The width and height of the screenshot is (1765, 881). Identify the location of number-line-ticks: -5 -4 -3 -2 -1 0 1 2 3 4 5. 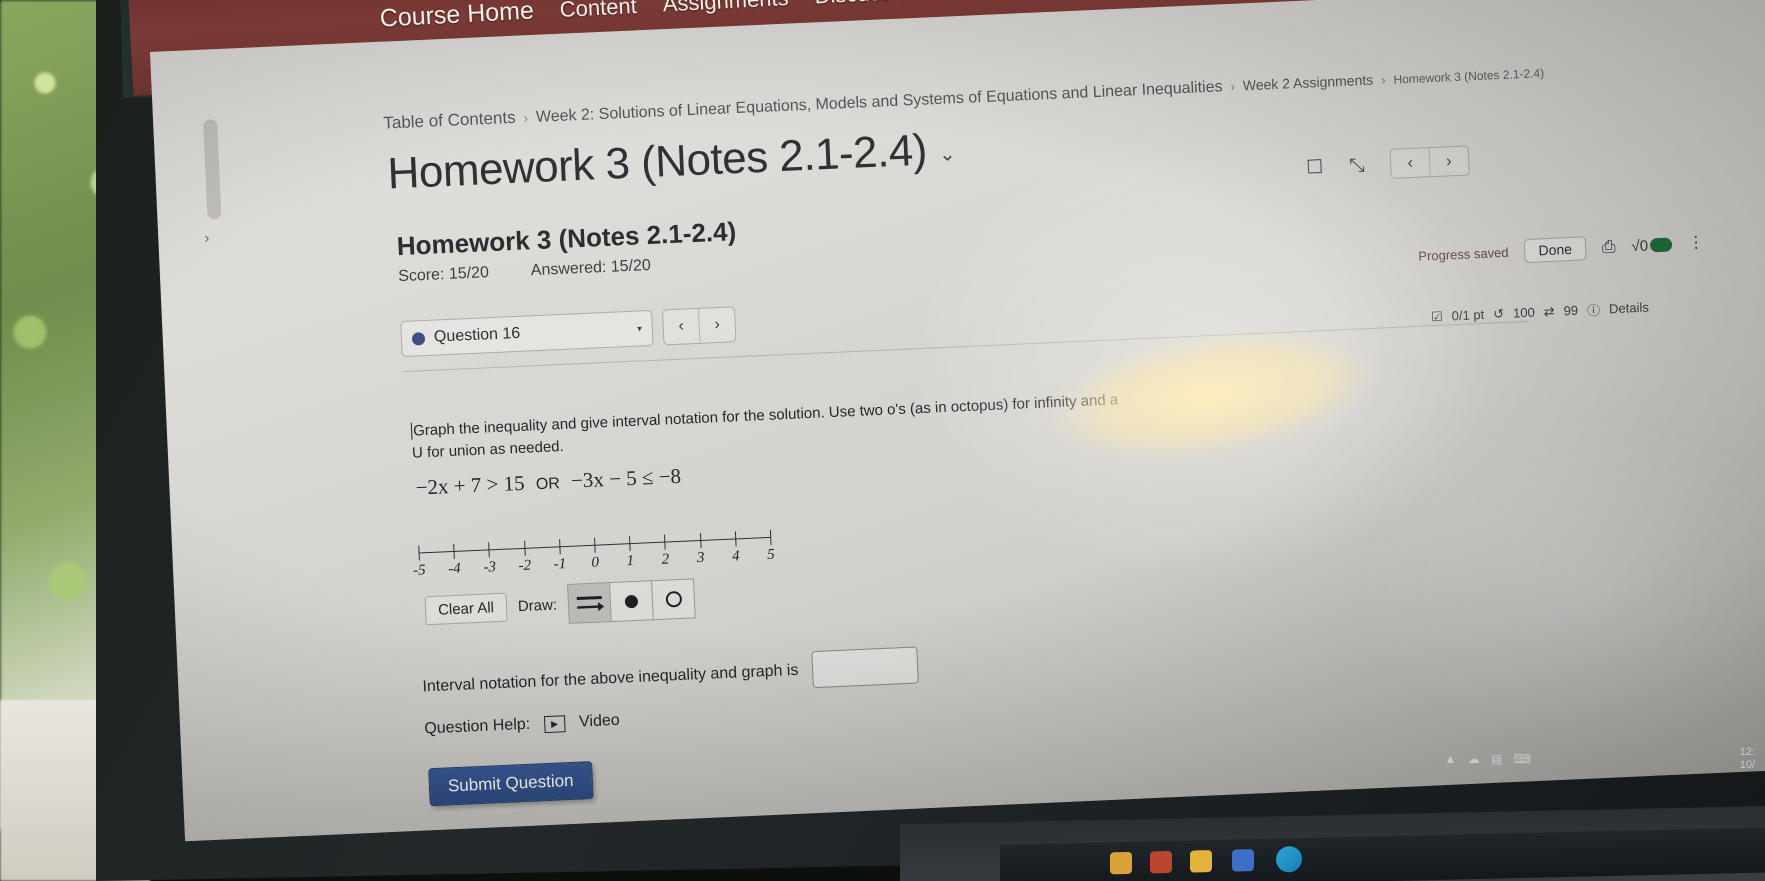
(595, 547).